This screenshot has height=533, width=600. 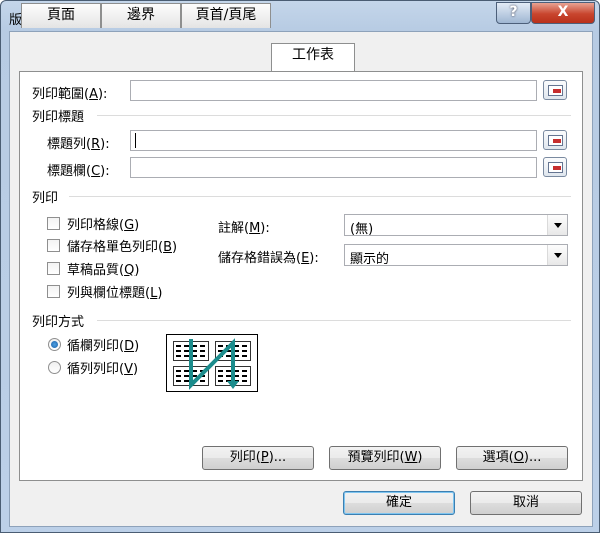 What do you see at coordinates (53, 291) in the screenshot?
I see `row-column-headings-checkbox` at bounding box center [53, 291].